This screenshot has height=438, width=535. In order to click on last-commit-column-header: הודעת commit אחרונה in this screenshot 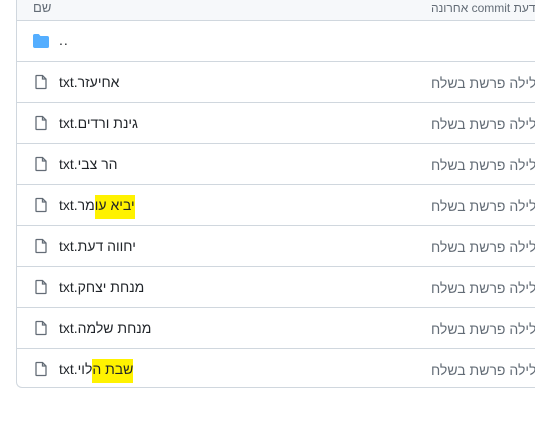, I will do `click(483, 8)`.